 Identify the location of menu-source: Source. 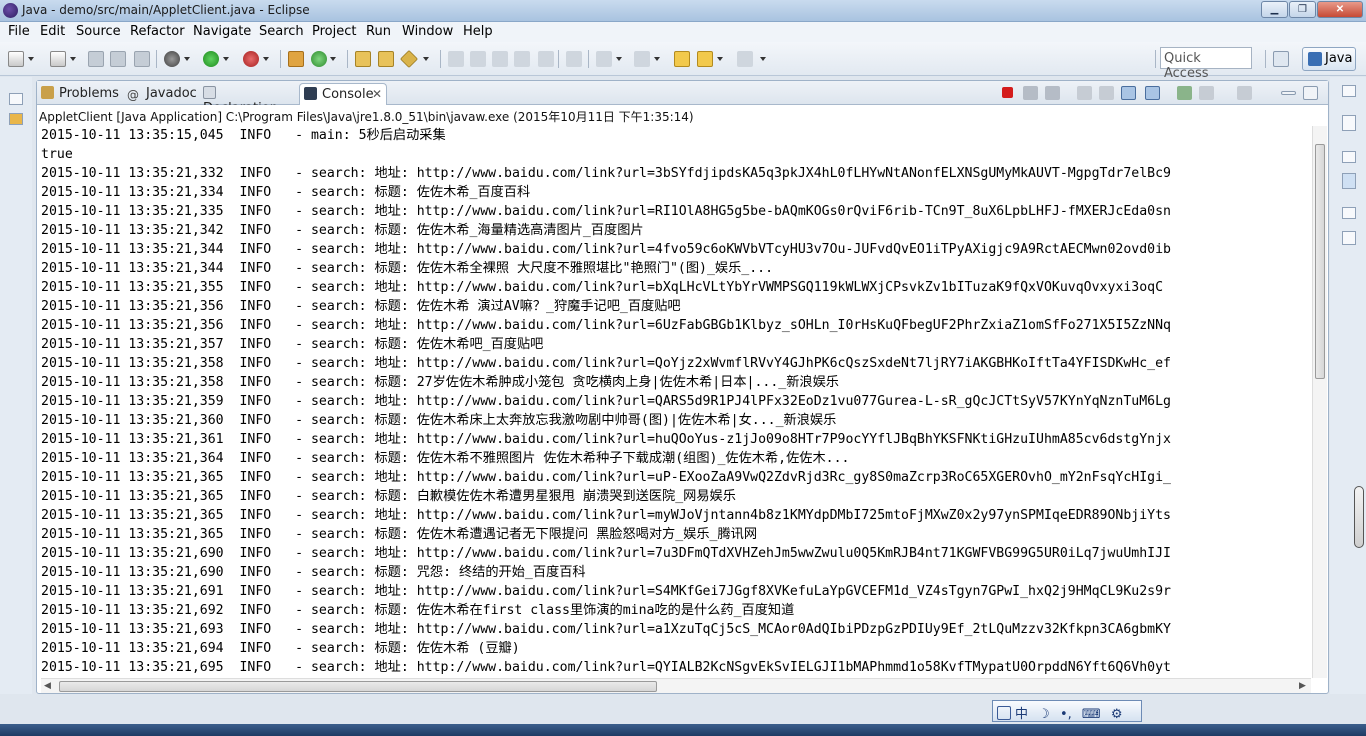
(98, 31).